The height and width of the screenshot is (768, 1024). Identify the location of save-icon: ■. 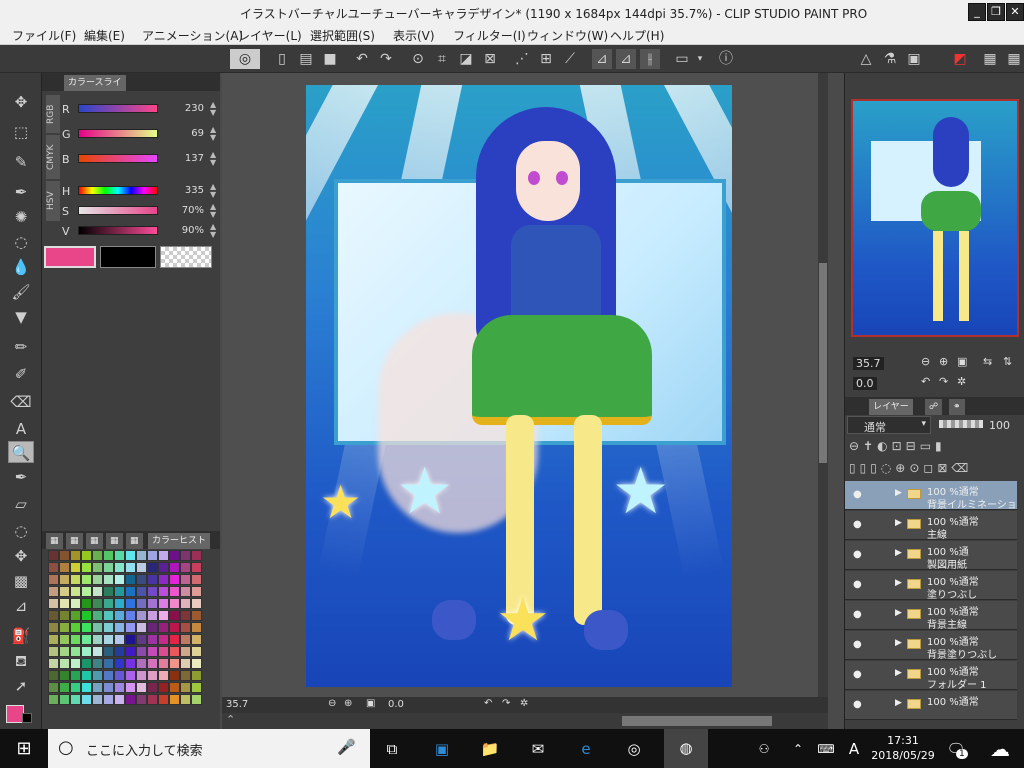
(330, 59).